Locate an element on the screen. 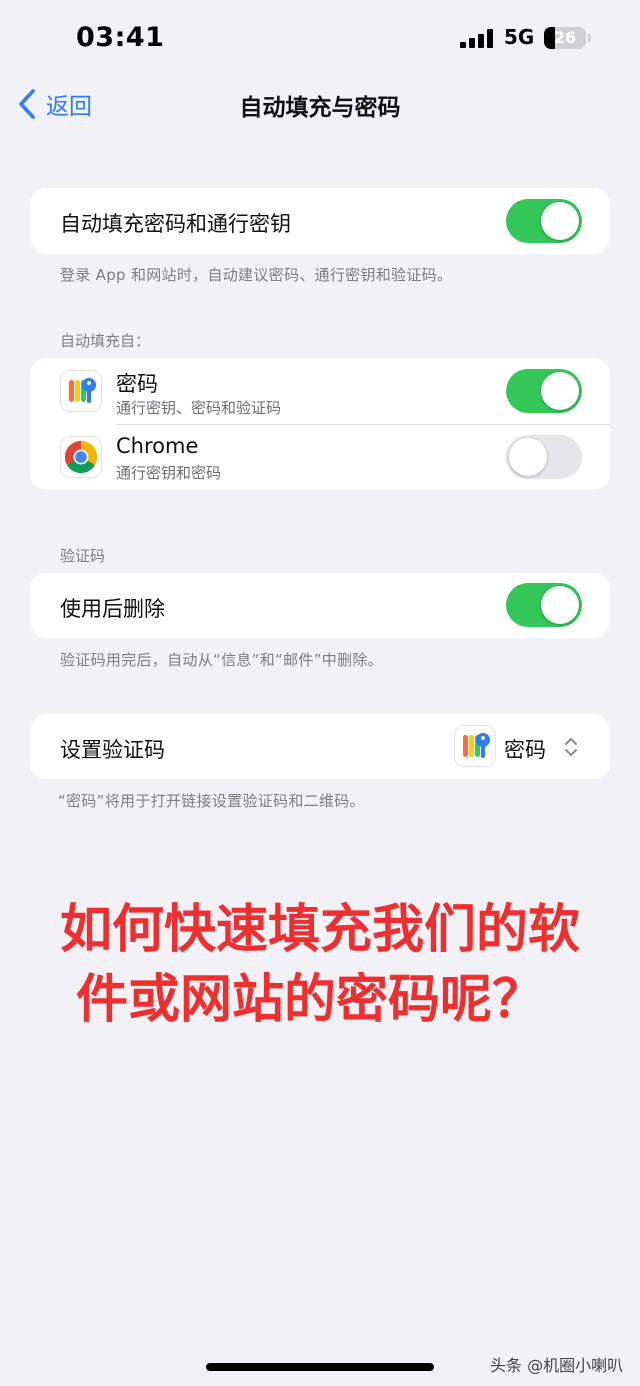 This screenshot has height=1386, width=640. network-type: 5G is located at coordinates (519, 37).